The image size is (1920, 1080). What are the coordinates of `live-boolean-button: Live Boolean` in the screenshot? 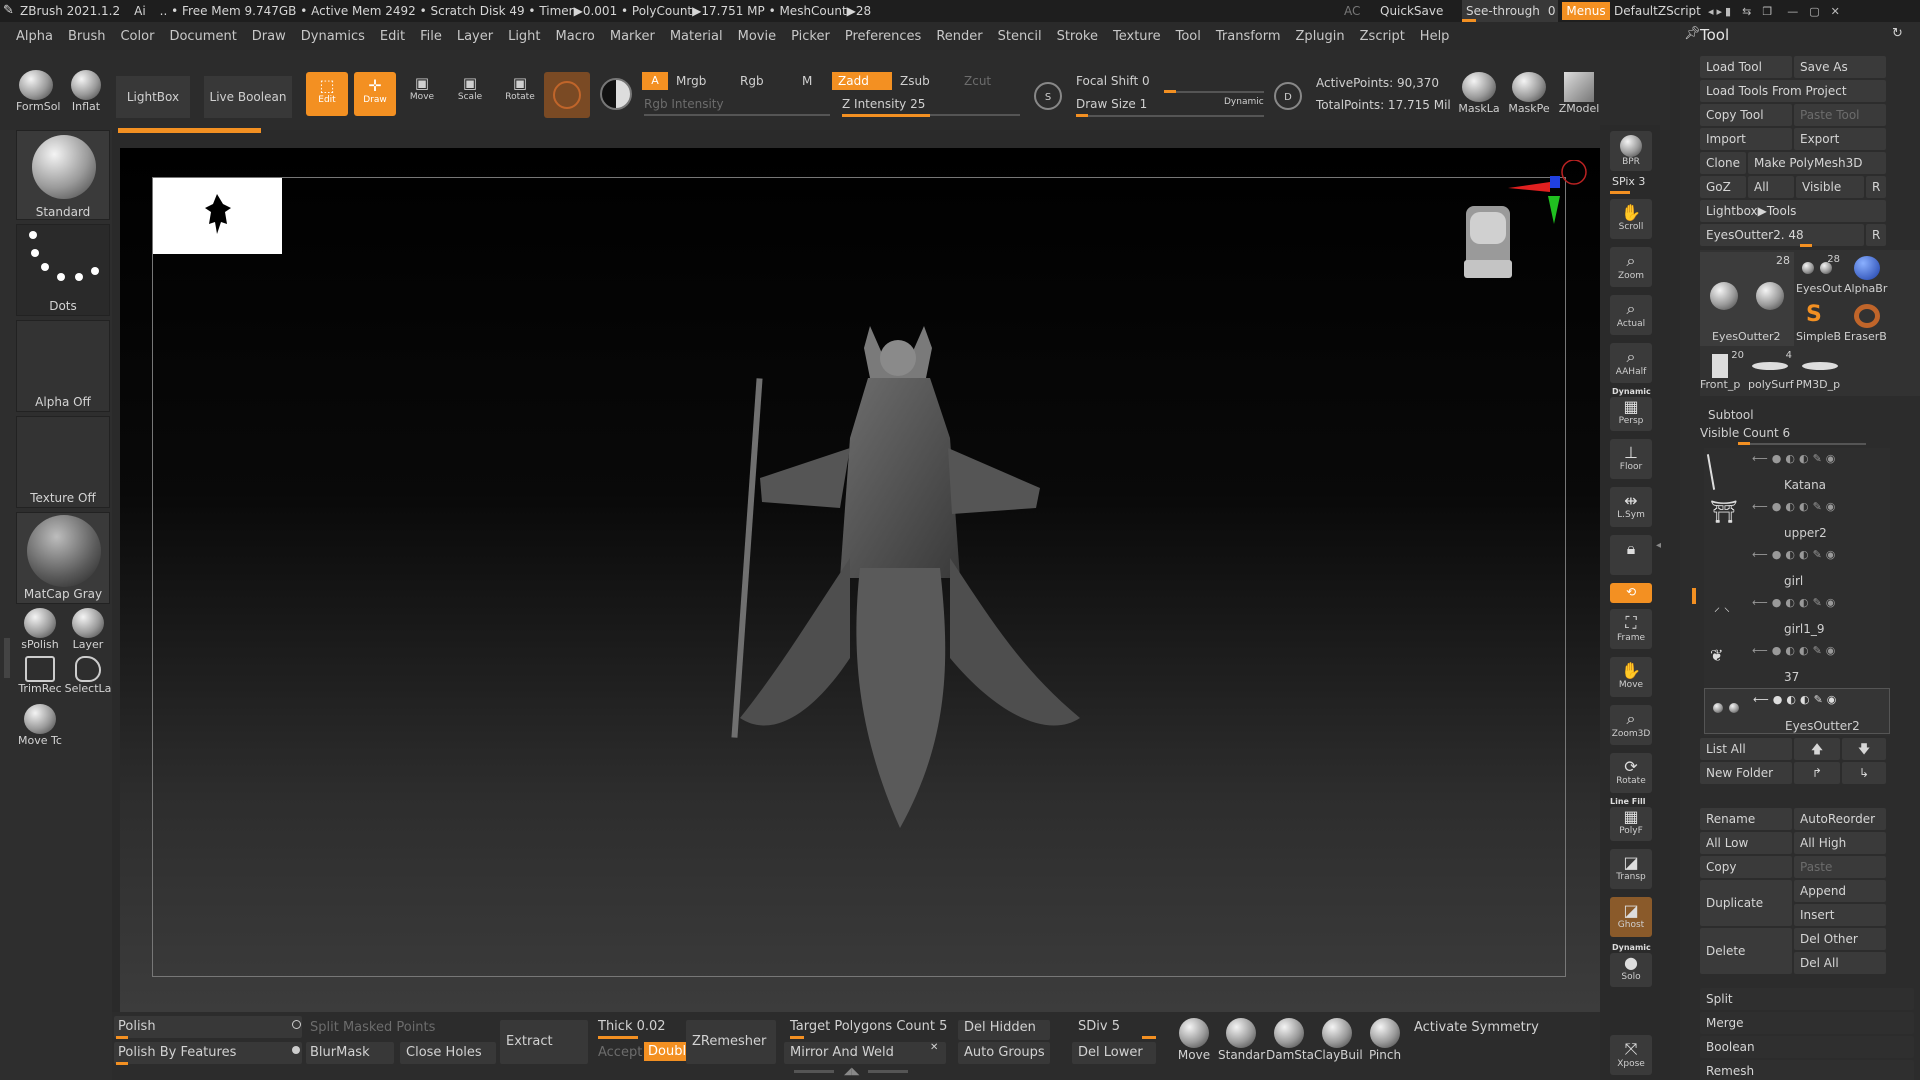 It's located at (248, 97).